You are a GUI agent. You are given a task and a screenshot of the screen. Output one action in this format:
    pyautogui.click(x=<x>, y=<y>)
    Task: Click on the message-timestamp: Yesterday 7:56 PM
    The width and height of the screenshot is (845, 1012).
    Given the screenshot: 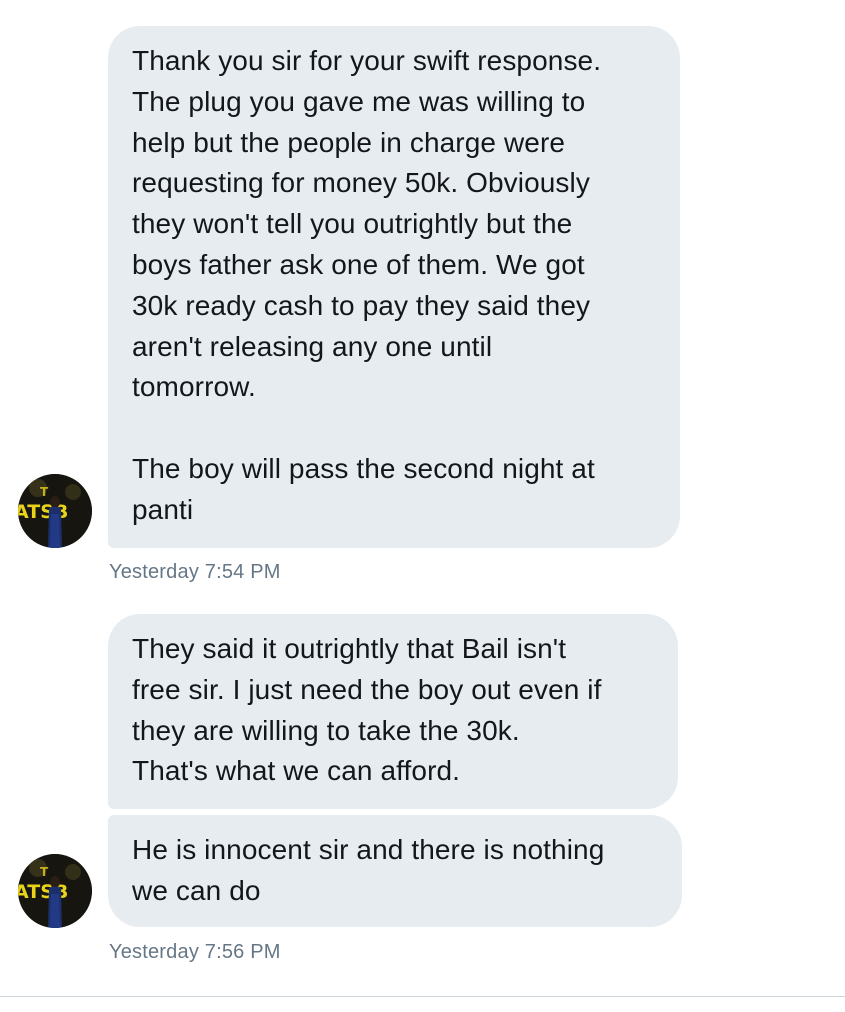 What is the action you would take?
    pyautogui.click(x=195, y=952)
    